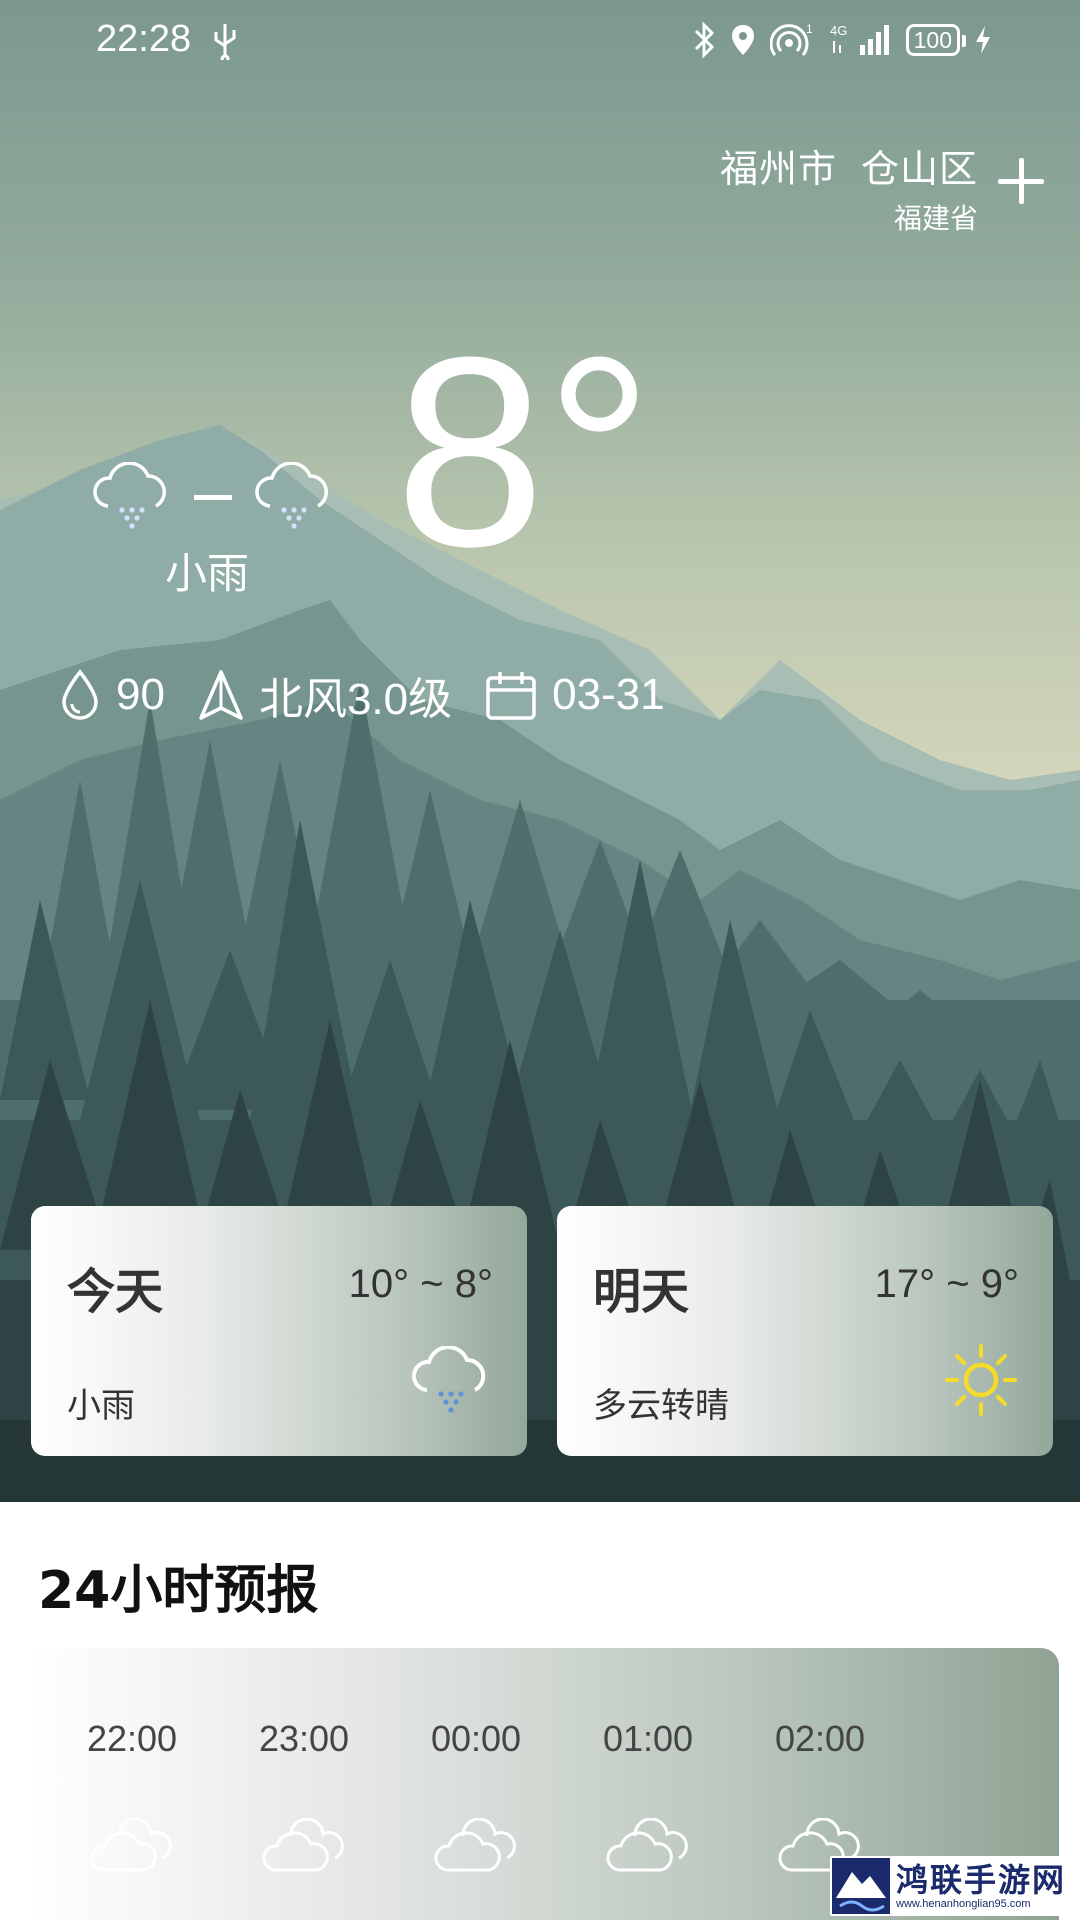 This screenshot has width=1080, height=1920. What do you see at coordinates (935, 218) in the screenshot?
I see `province-name: 福建省` at bounding box center [935, 218].